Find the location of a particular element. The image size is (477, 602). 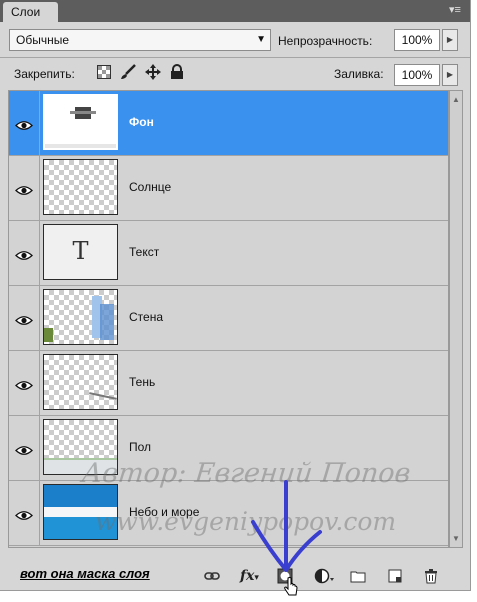

lock-label: Закрепить: is located at coordinates (44, 74).